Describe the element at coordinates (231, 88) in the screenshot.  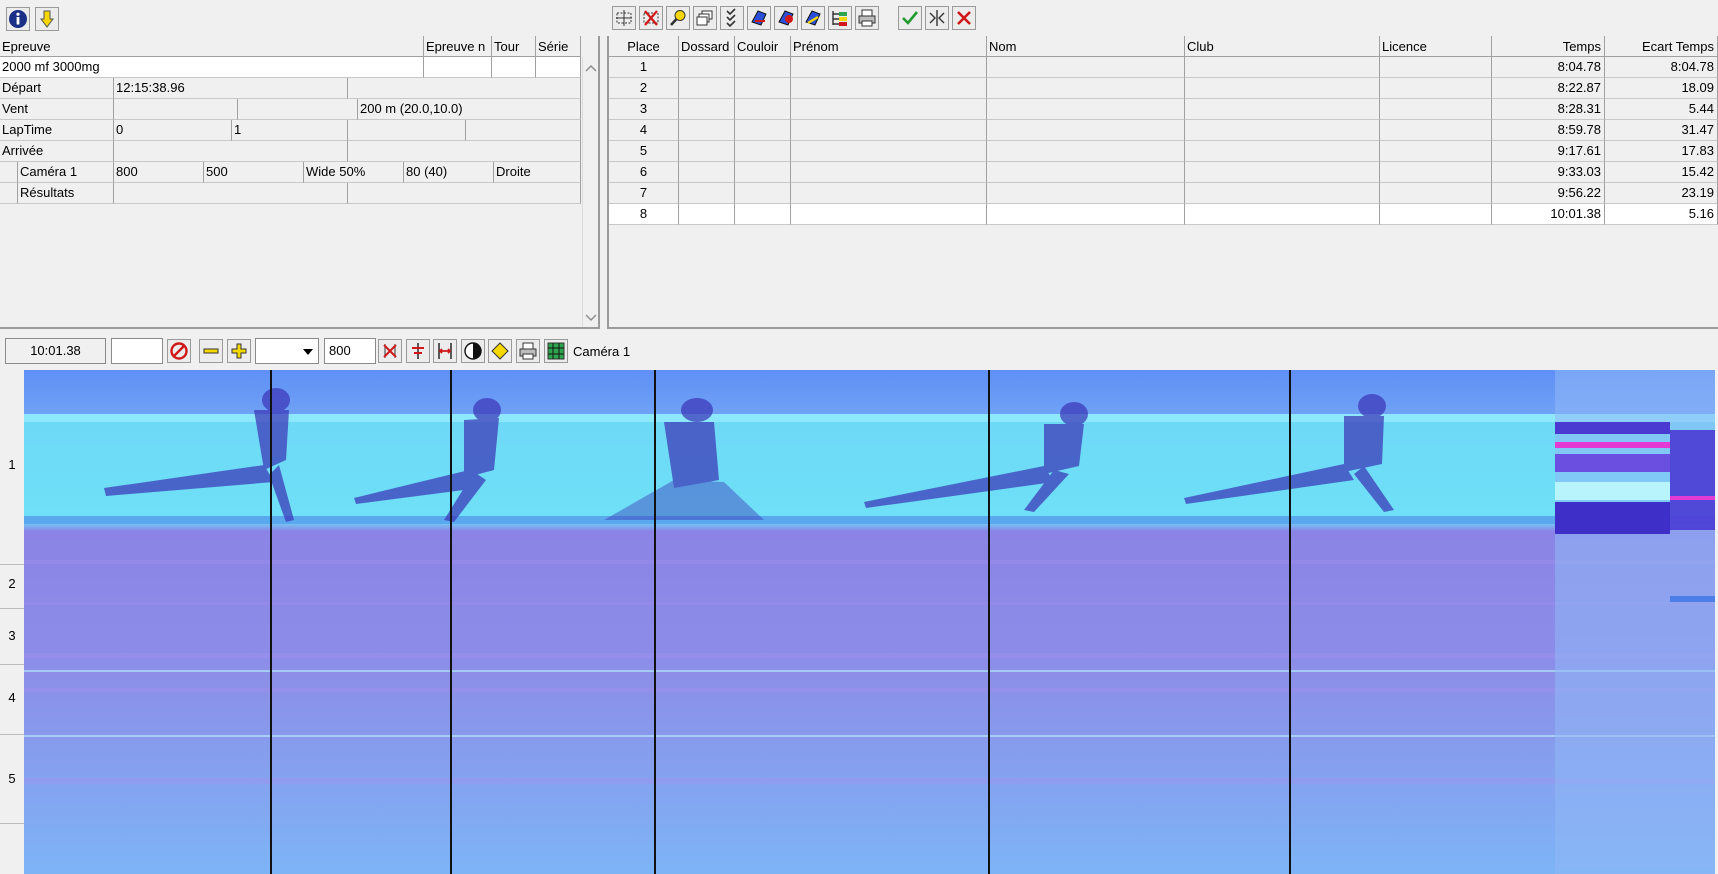
I see `depart-time: 12:15:38.96` at that location.